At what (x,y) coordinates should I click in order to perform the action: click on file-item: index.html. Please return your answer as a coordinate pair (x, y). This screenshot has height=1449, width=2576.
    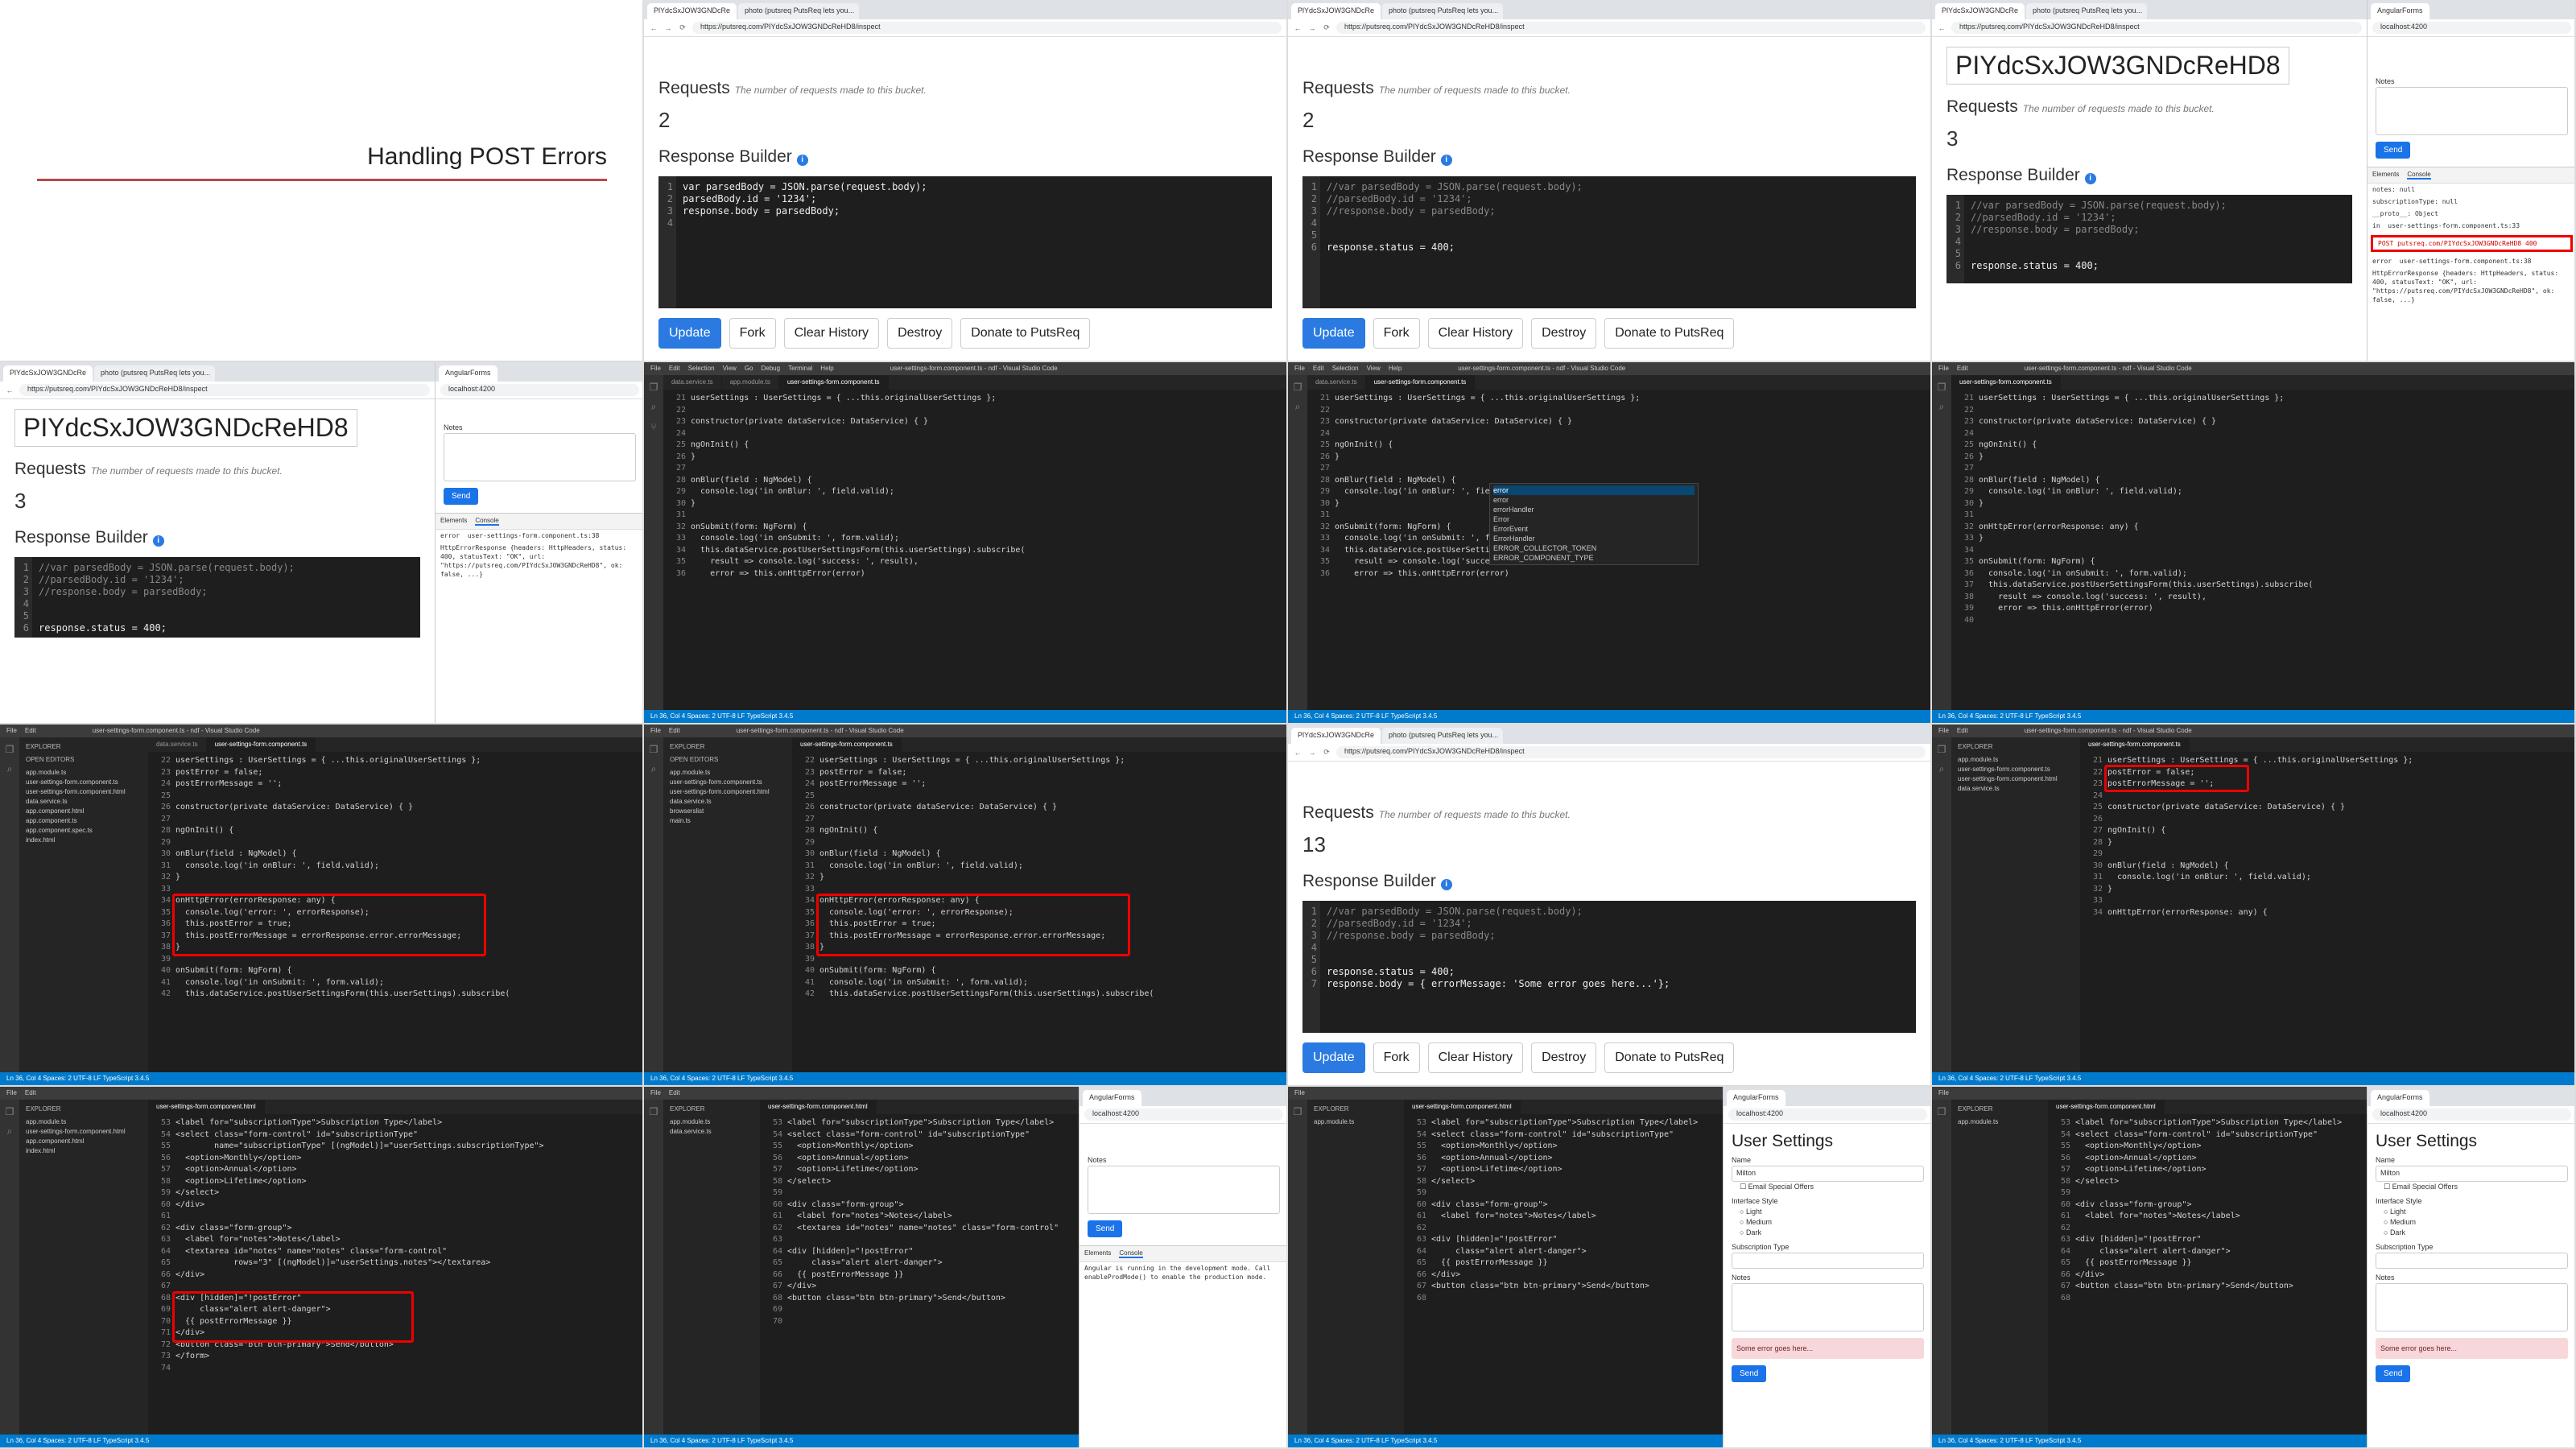
    Looking at the image, I should click on (84, 841).